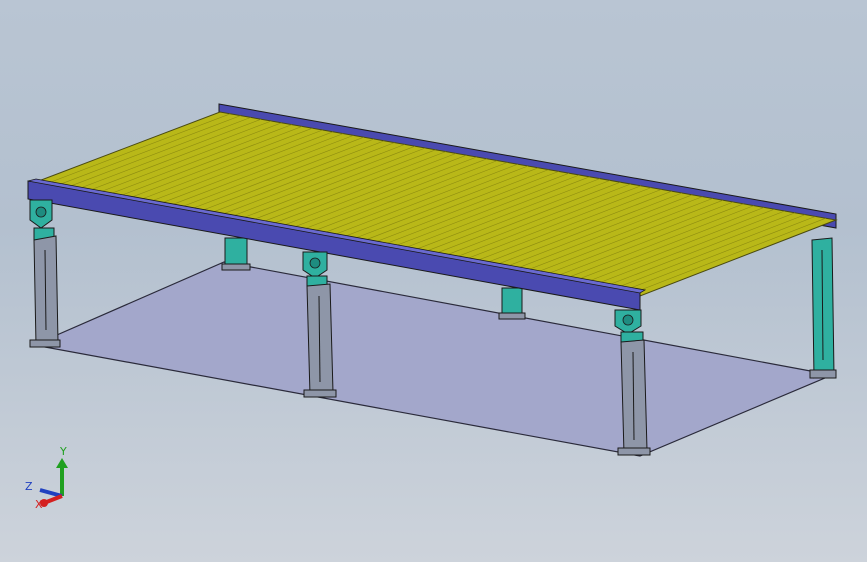  I want to click on z-axis-arrow, so click(51, 493).